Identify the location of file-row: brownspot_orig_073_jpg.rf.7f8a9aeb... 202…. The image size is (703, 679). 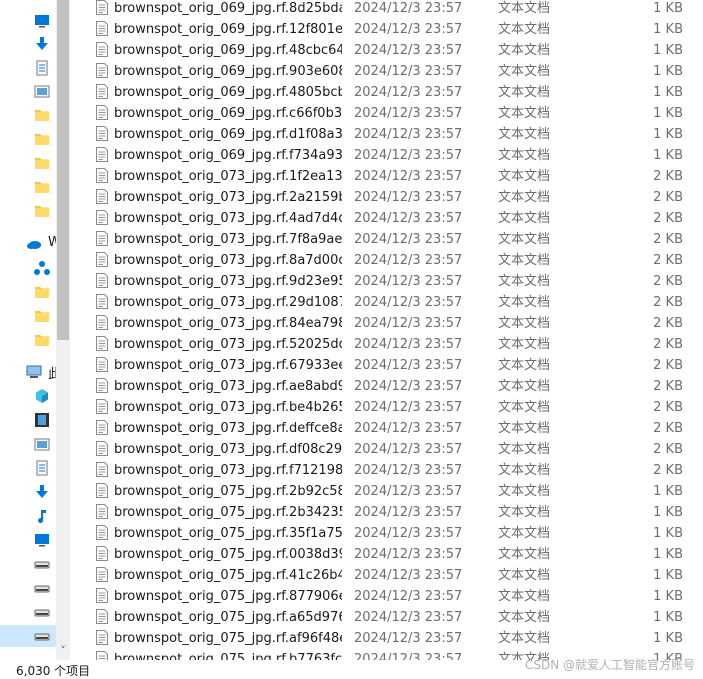
(396, 239).